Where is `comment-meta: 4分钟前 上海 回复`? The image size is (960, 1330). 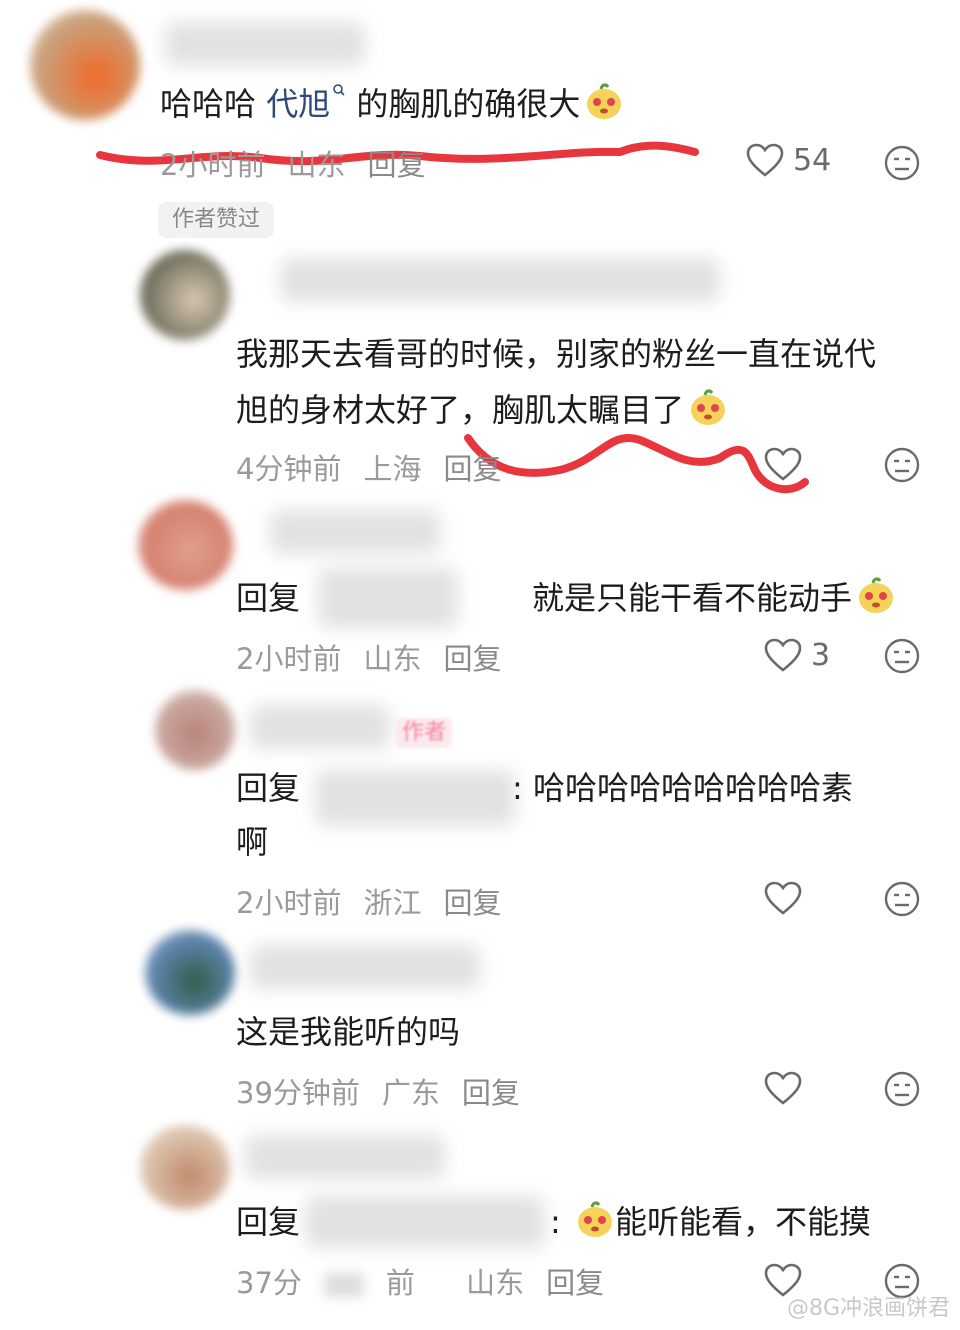 comment-meta: 4分钟前 上海 回复 is located at coordinates (379, 467).